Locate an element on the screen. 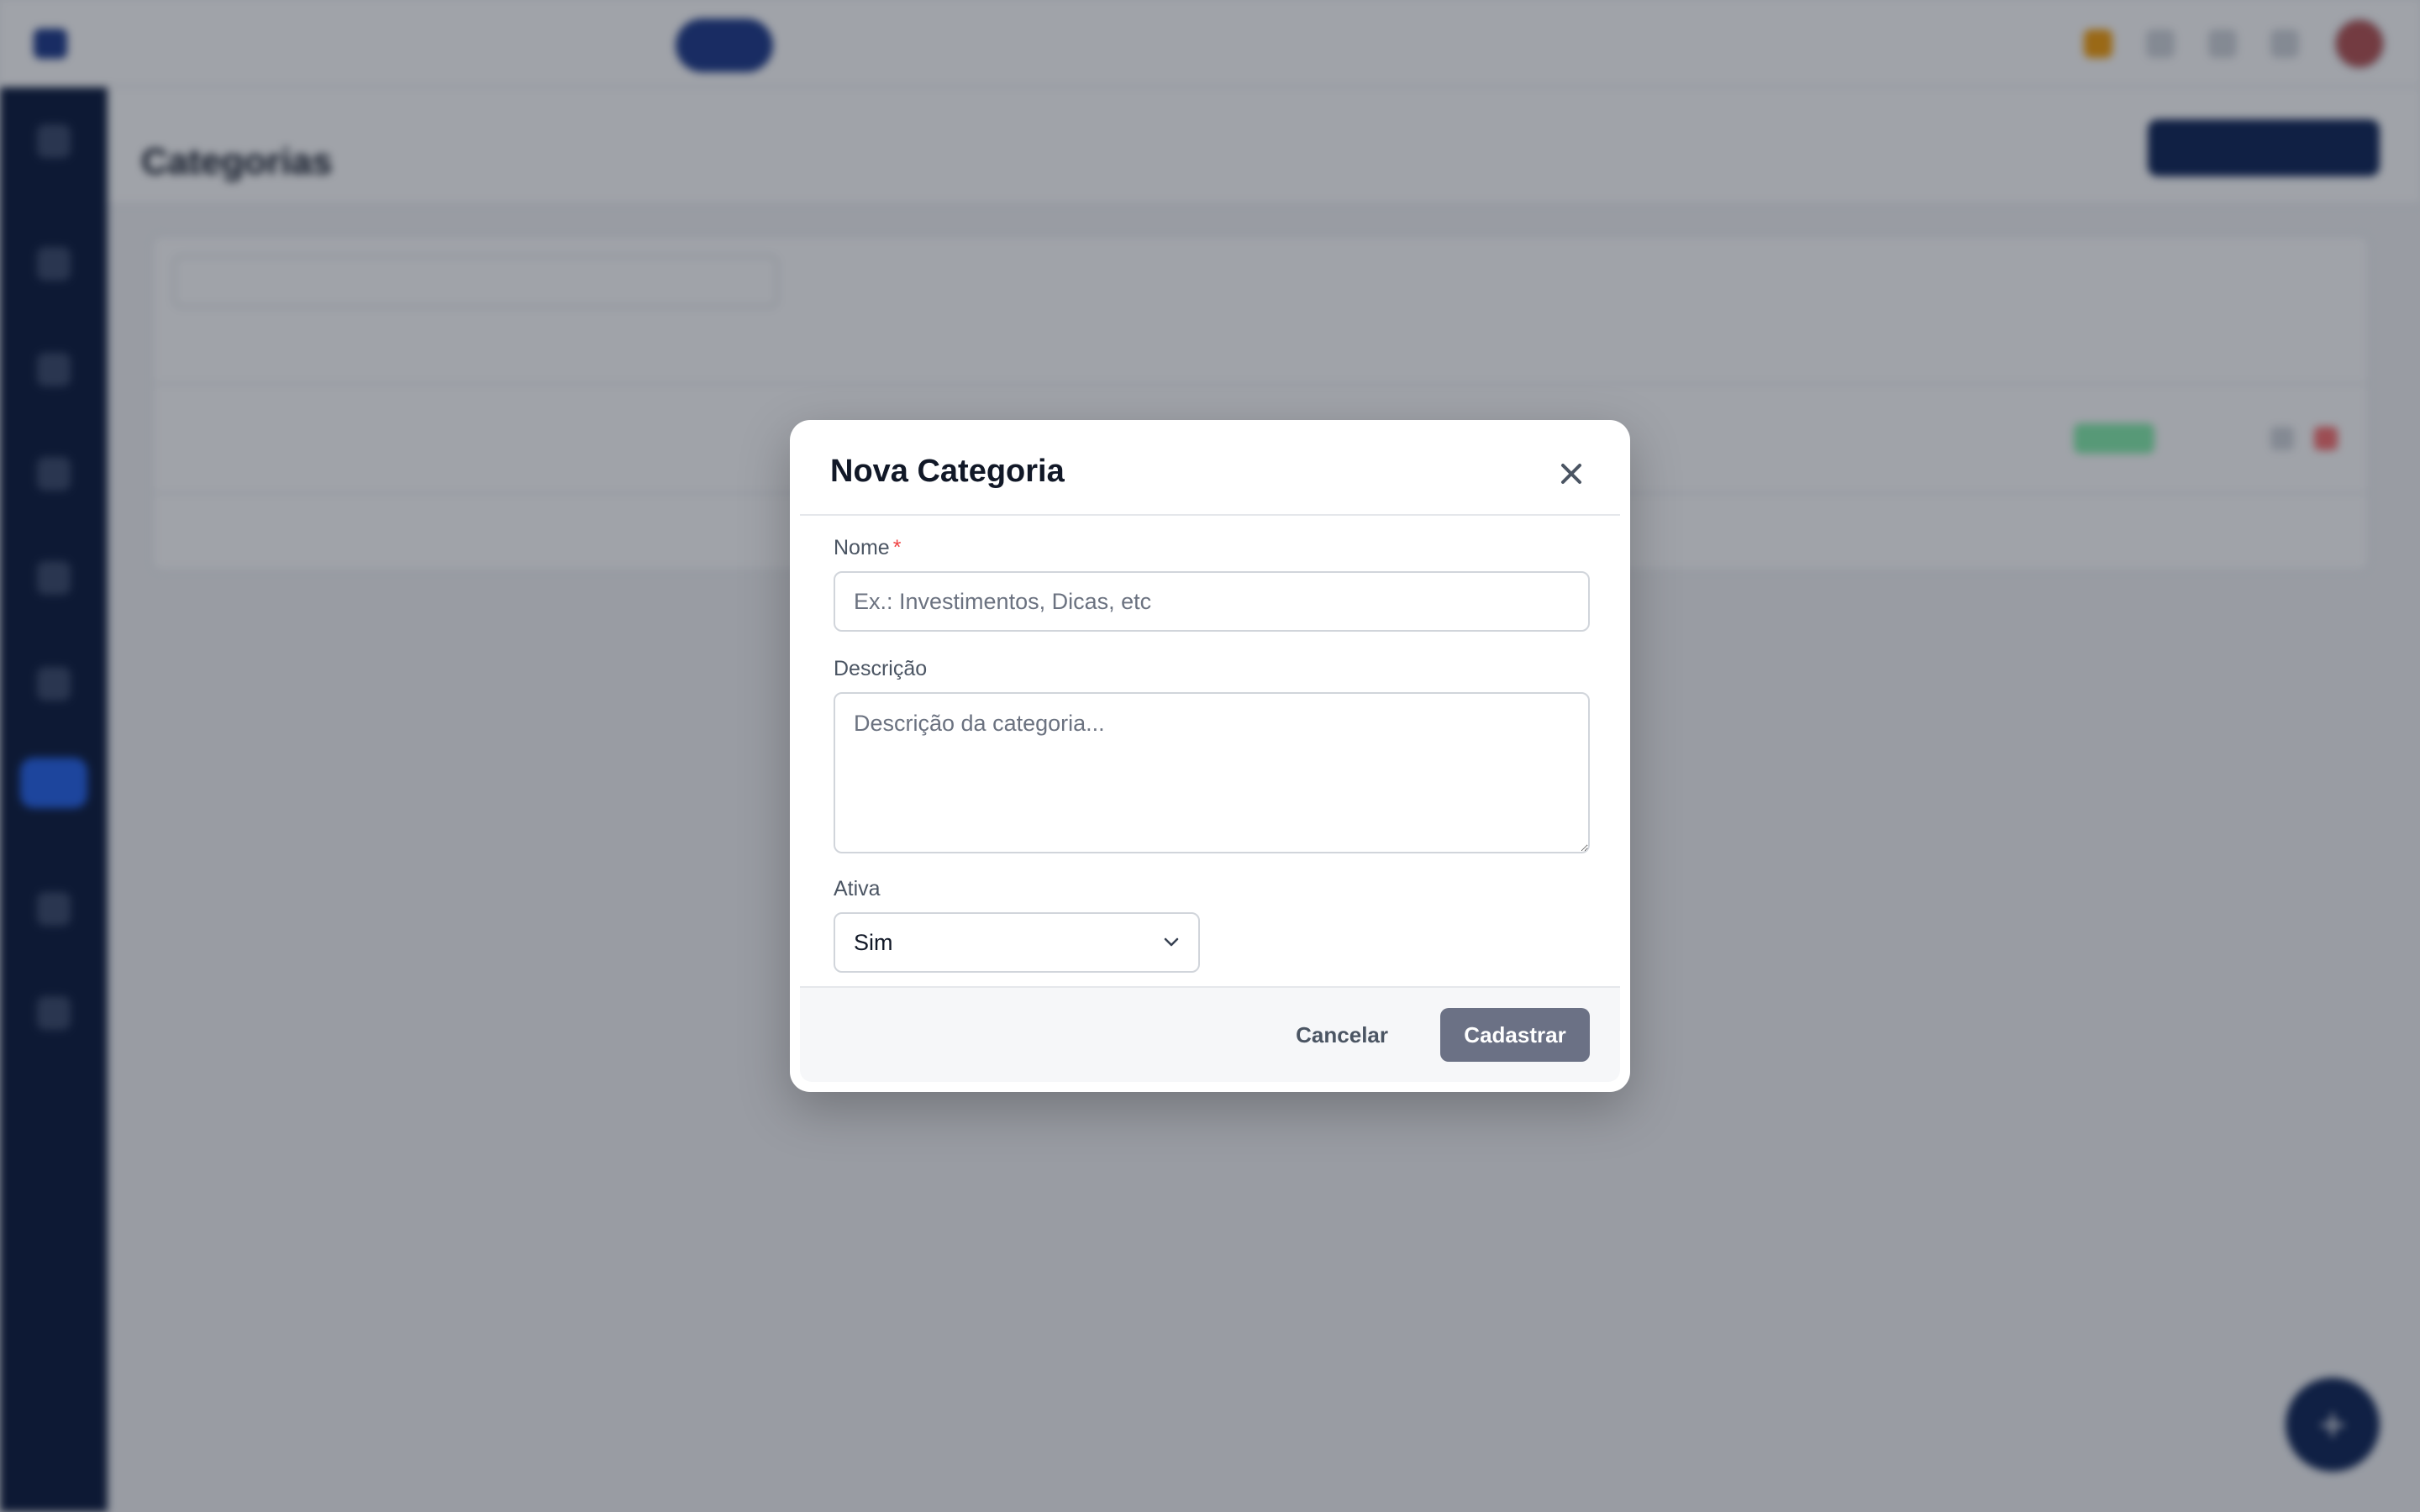  dialog-panel: Nova Categoria Nome* Descrição Ativa Sim is located at coordinates (1210, 756).